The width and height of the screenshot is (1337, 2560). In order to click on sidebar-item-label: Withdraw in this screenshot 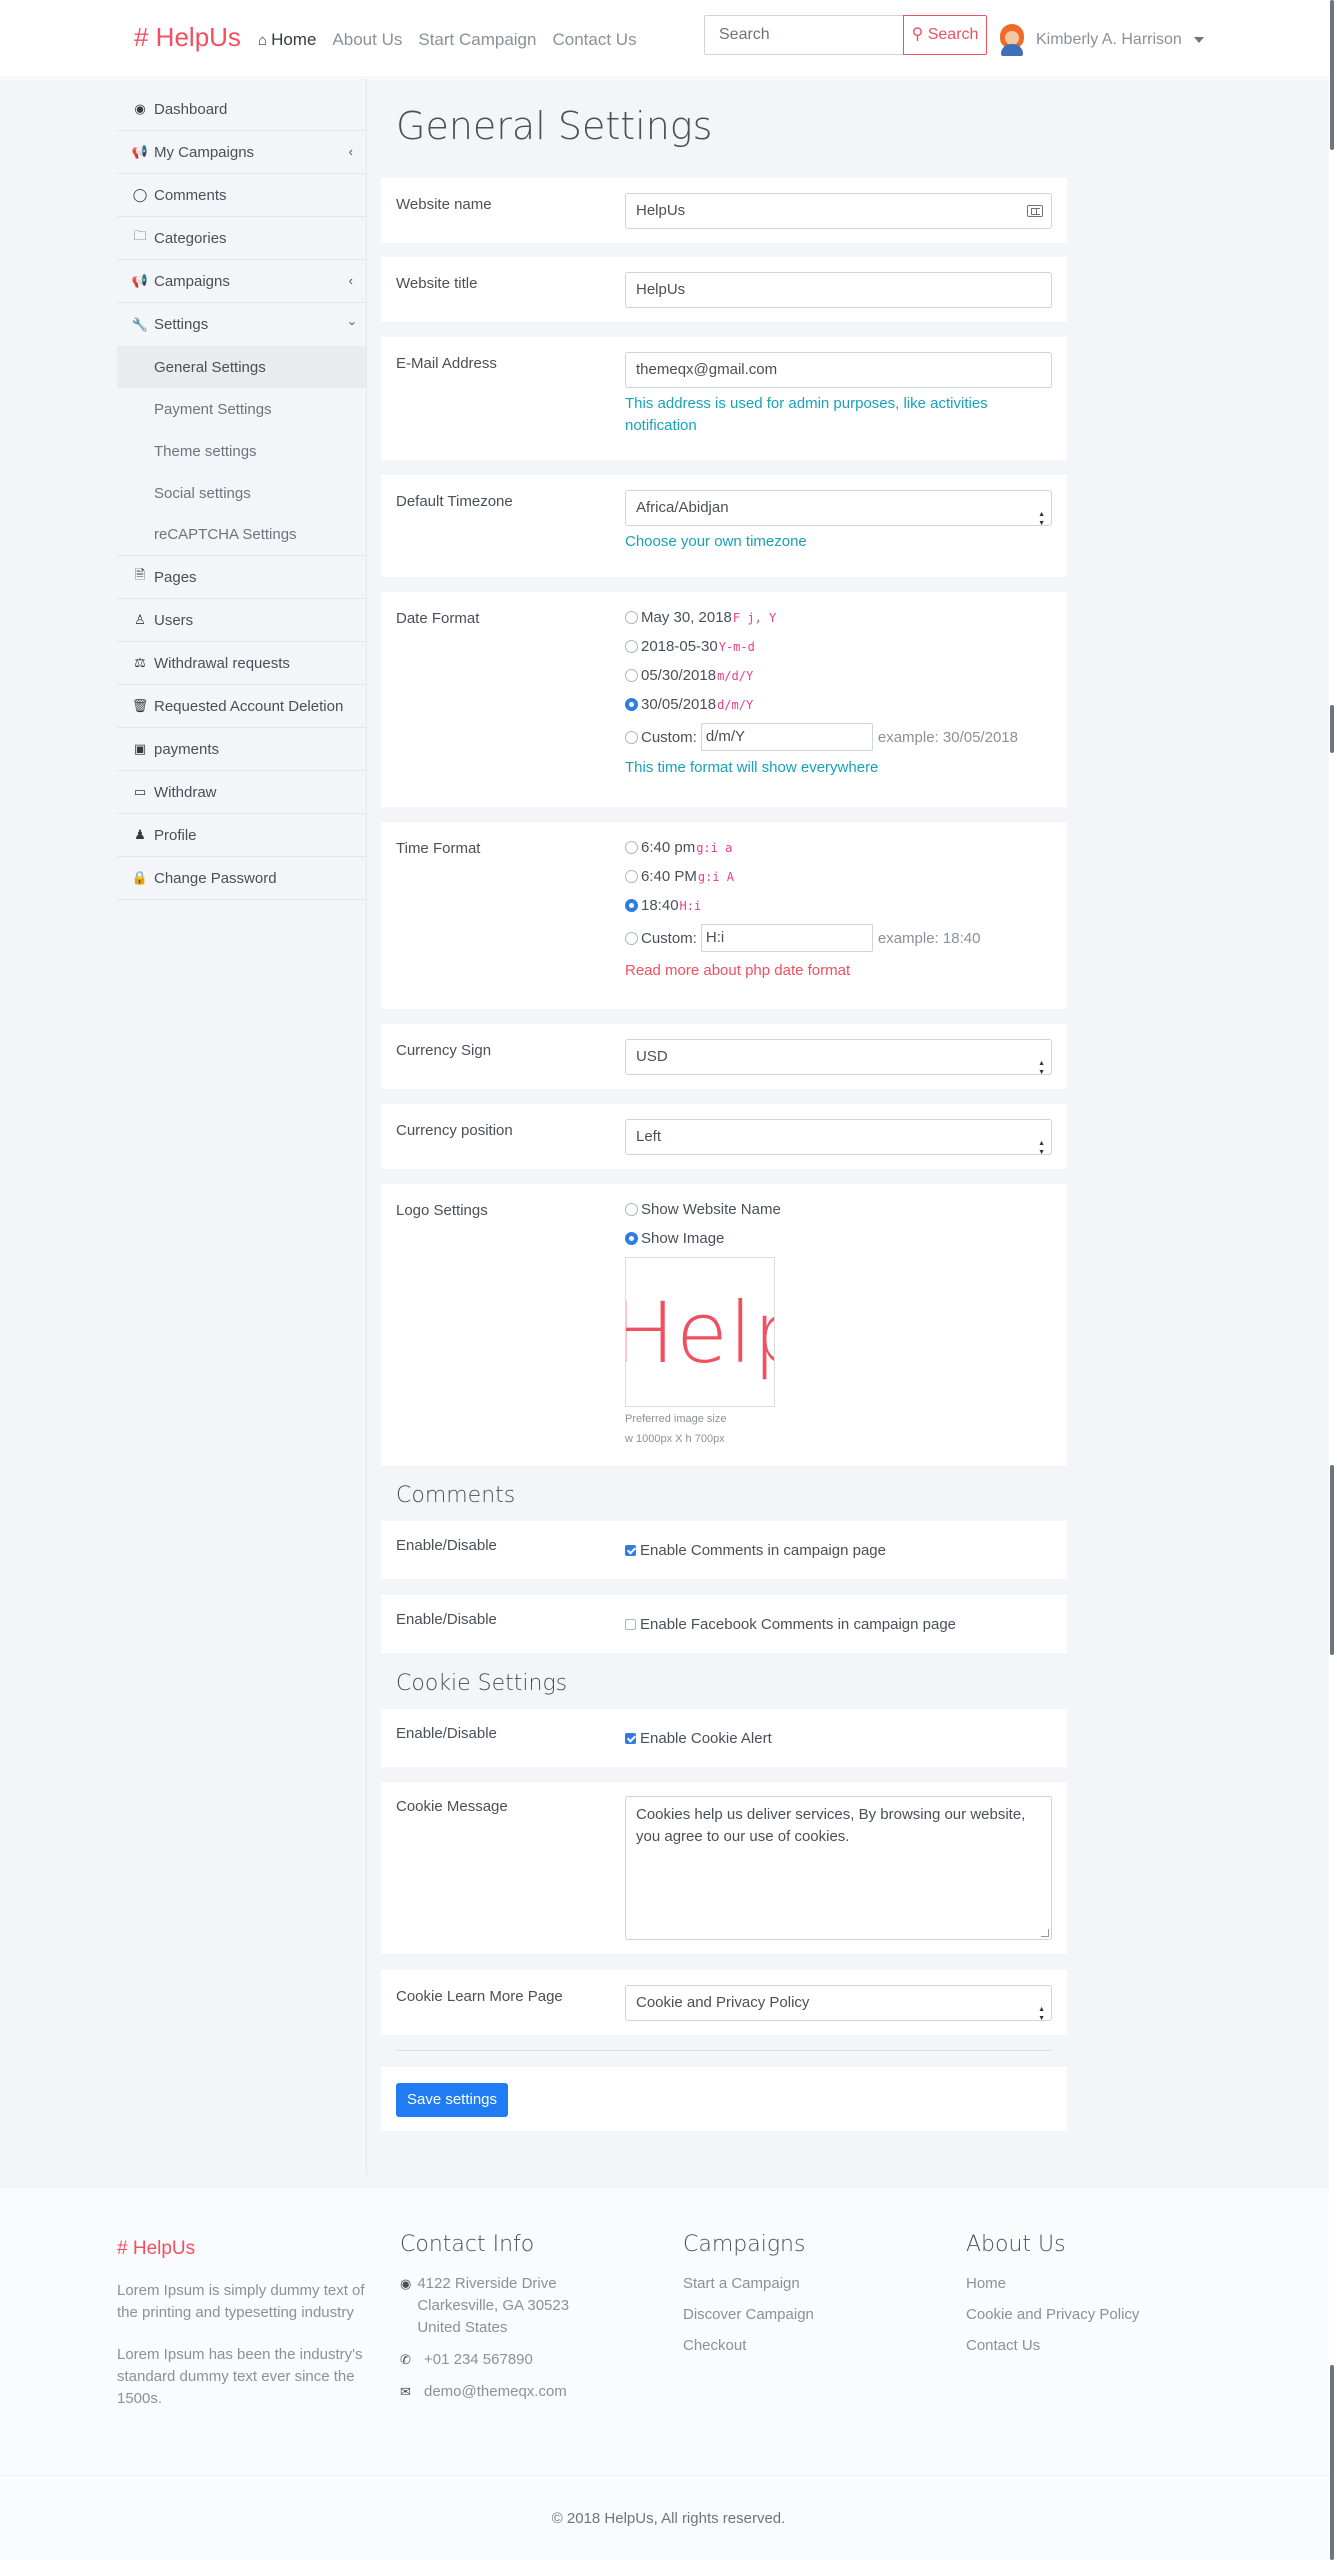, I will do `click(185, 792)`.